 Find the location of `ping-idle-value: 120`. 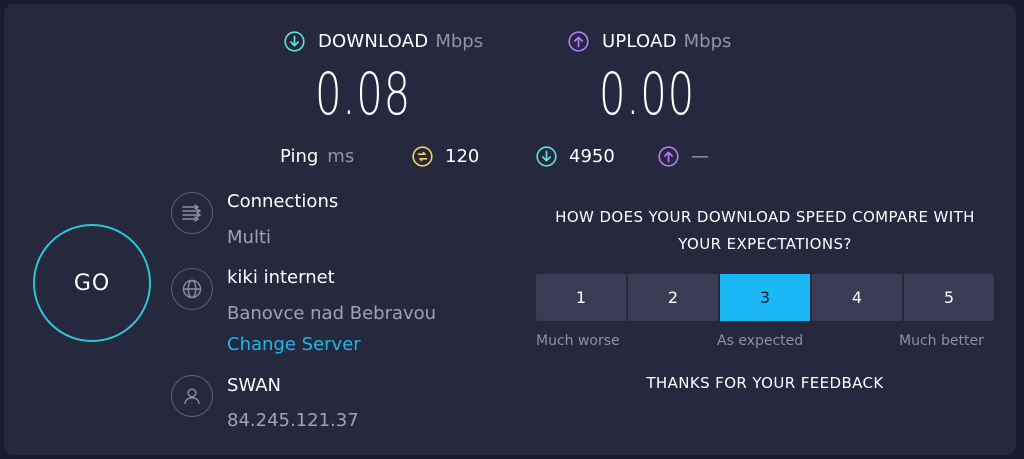

ping-idle-value: 120 is located at coordinates (462, 156).